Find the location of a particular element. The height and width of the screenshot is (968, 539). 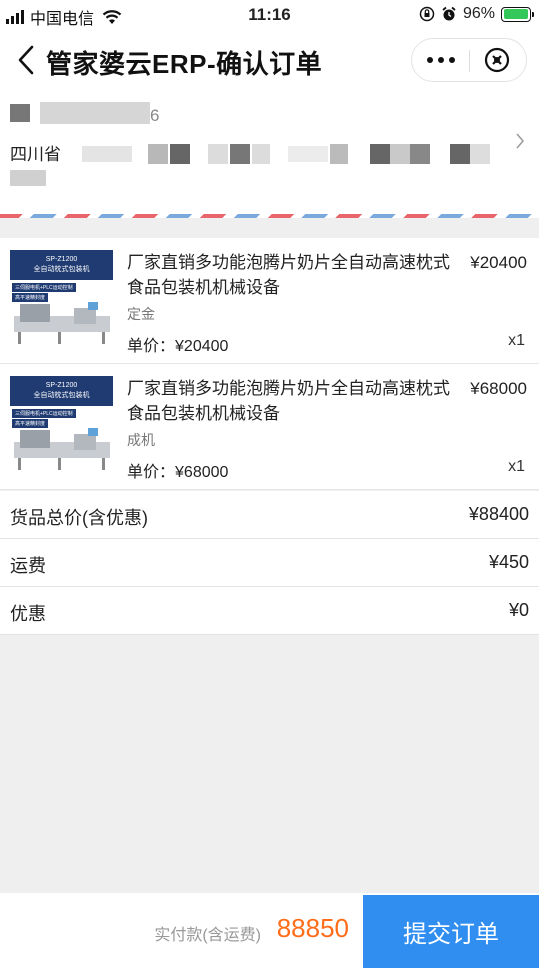

page-title: 管家婆云ERP-确认订单 is located at coordinates (184, 64).